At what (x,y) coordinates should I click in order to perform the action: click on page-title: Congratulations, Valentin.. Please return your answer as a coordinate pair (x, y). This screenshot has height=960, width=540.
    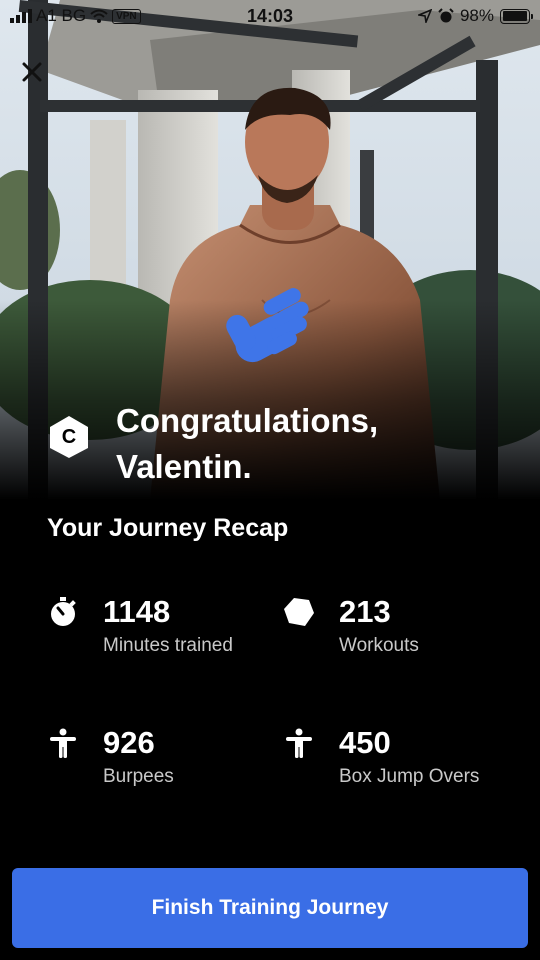
    Looking at the image, I should click on (247, 443).